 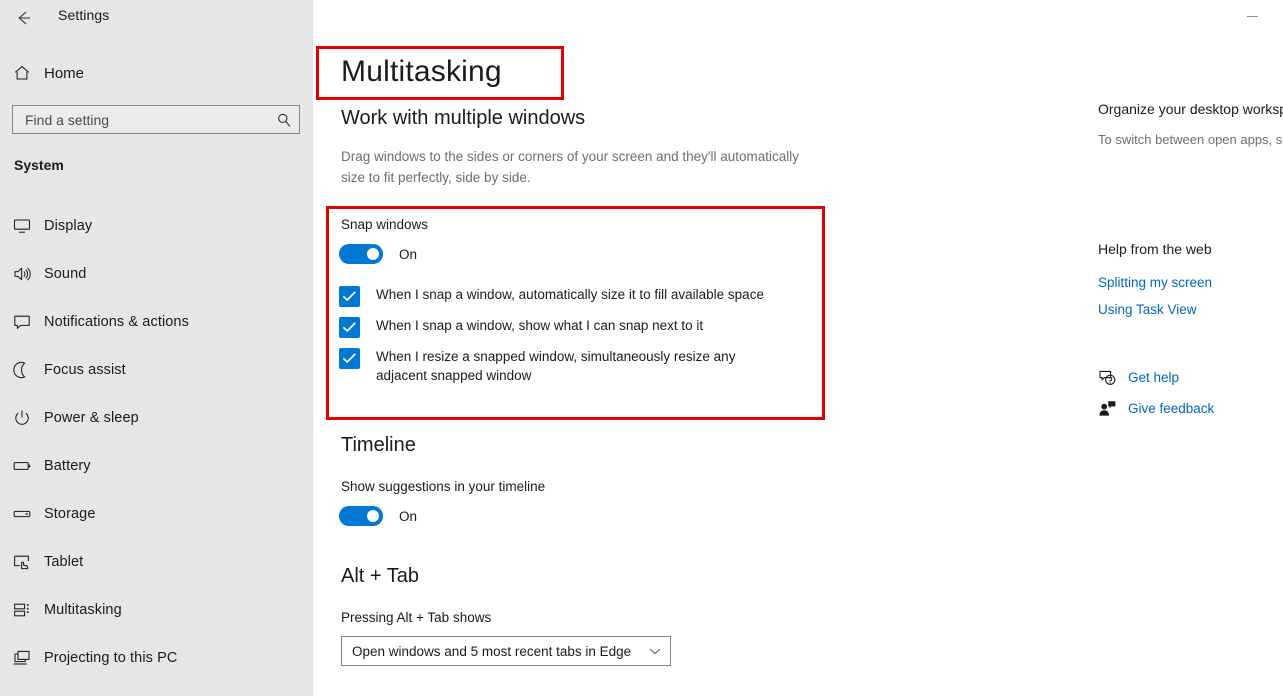 What do you see at coordinates (156, 610) in the screenshot?
I see `sidebar-item-multitasking: Multitasking` at bounding box center [156, 610].